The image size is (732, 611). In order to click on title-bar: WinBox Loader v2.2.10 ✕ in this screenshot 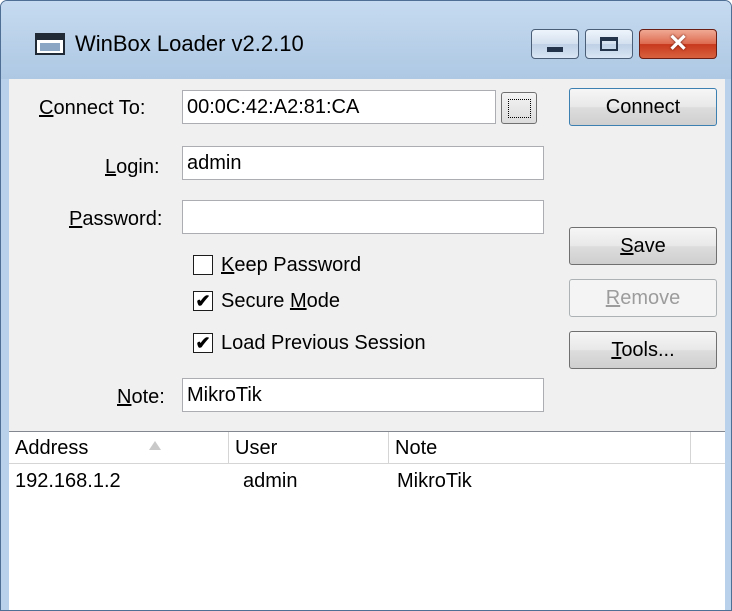, I will do `click(366, 40)`.